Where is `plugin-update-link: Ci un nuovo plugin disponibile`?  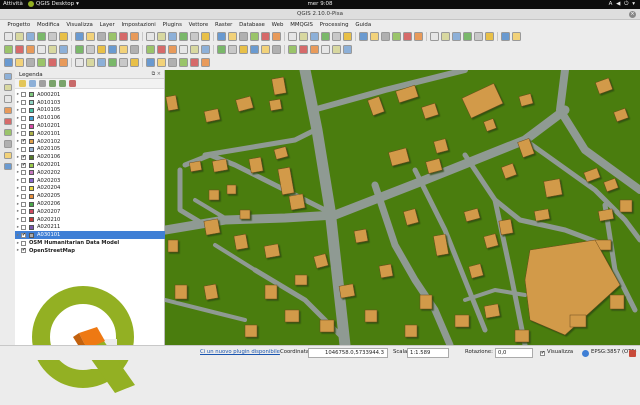
plugin-update-link: Ci un nuovo plugin disponibile is located at coordinates (240, 352).